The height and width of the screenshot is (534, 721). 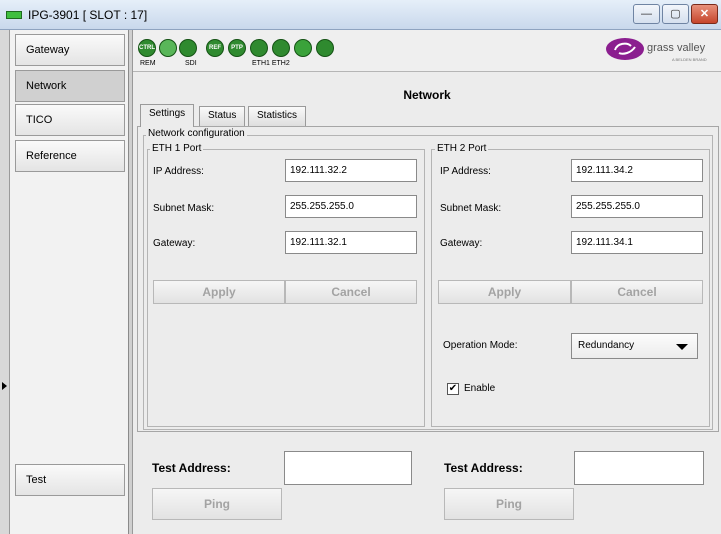 I want to click on grass-valley-logo, so click(x=625, y=49).